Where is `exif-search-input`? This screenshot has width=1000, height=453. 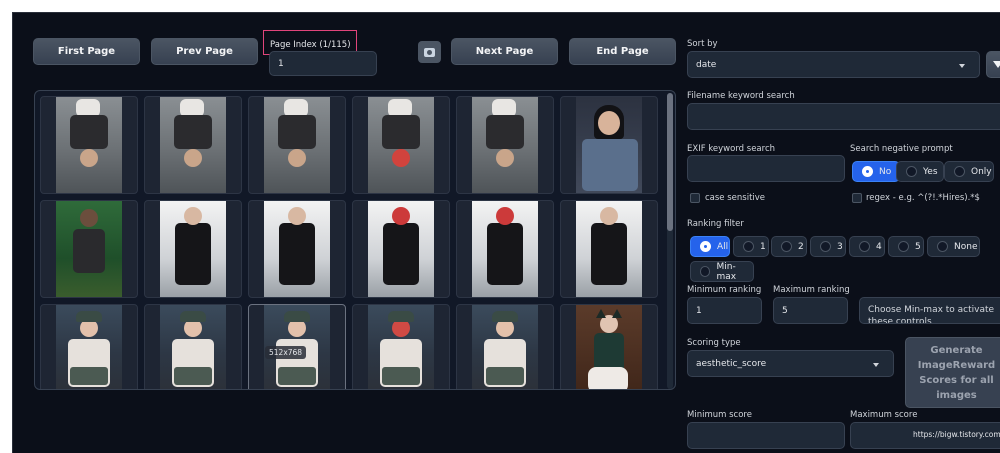
exif-search-input is located at coordinates (766, 168).